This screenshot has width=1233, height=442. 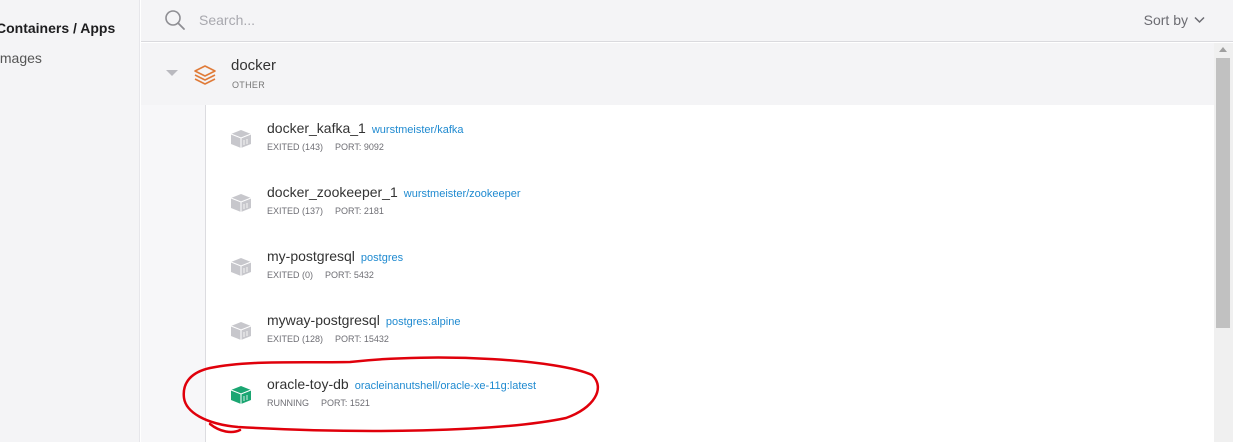 What do you see at coordinates (499, 20) in the screenshot?
I see `search-input` at bounding box center [499, 20].